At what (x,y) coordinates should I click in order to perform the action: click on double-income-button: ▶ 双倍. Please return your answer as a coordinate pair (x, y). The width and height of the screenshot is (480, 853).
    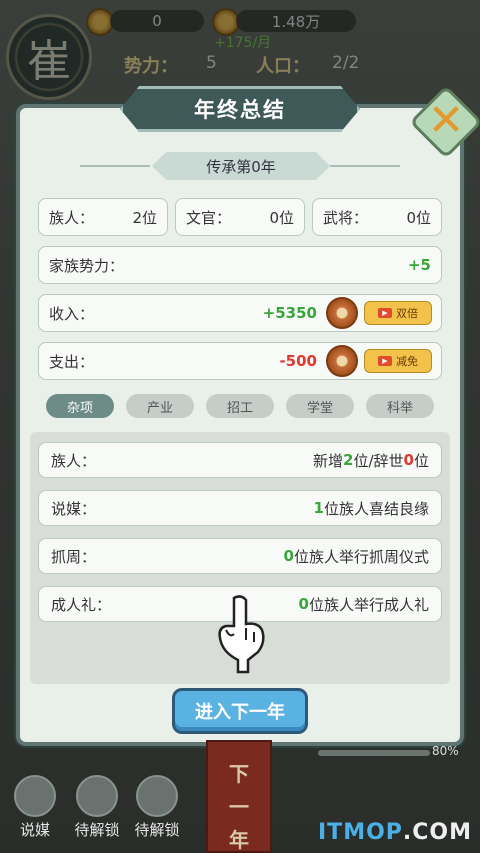
    Looking at the image, I should click on (398, 313).